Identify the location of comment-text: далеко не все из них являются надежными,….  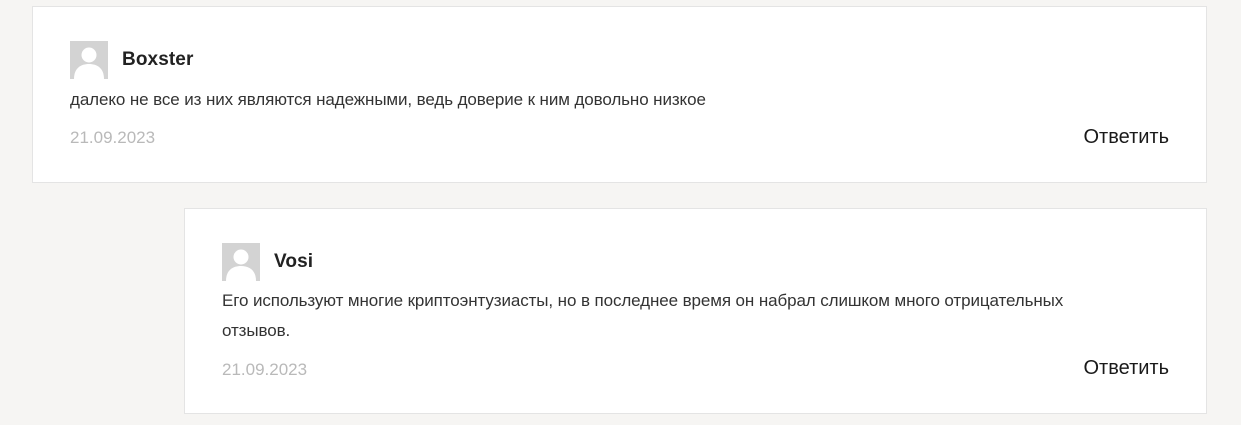
(388, 99).